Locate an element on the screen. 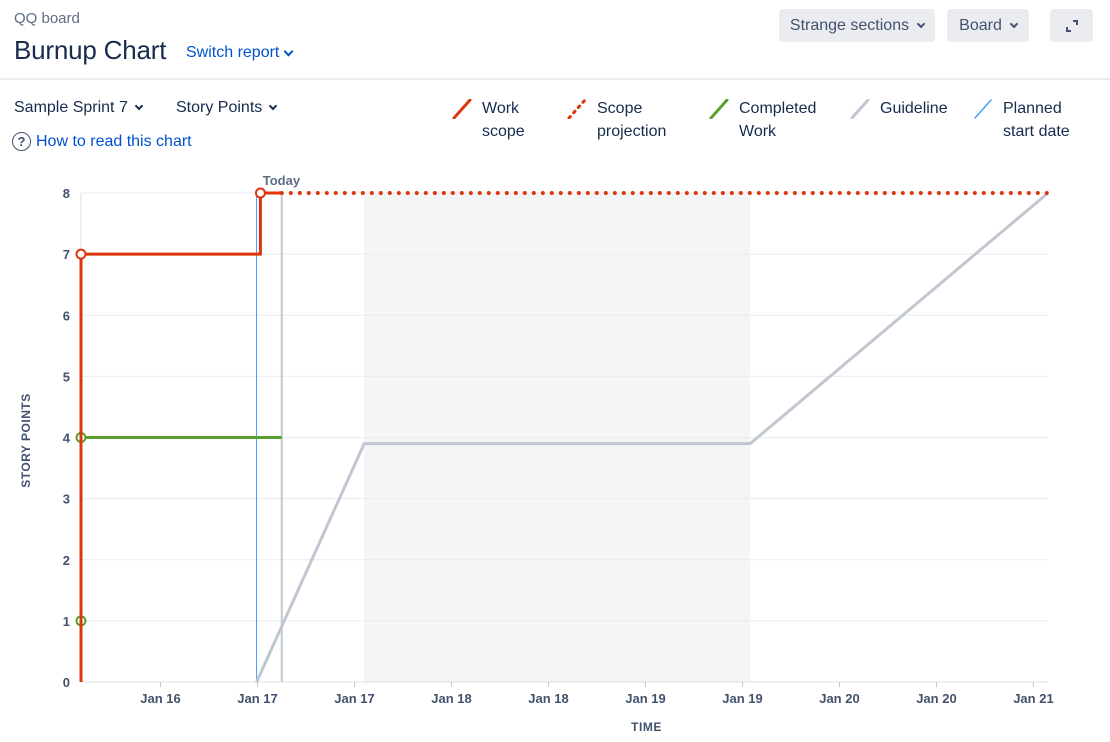 This screenshot has width=1110, height=742. legend-work-scope-swatch-icon is located at coordinates (462, 109).